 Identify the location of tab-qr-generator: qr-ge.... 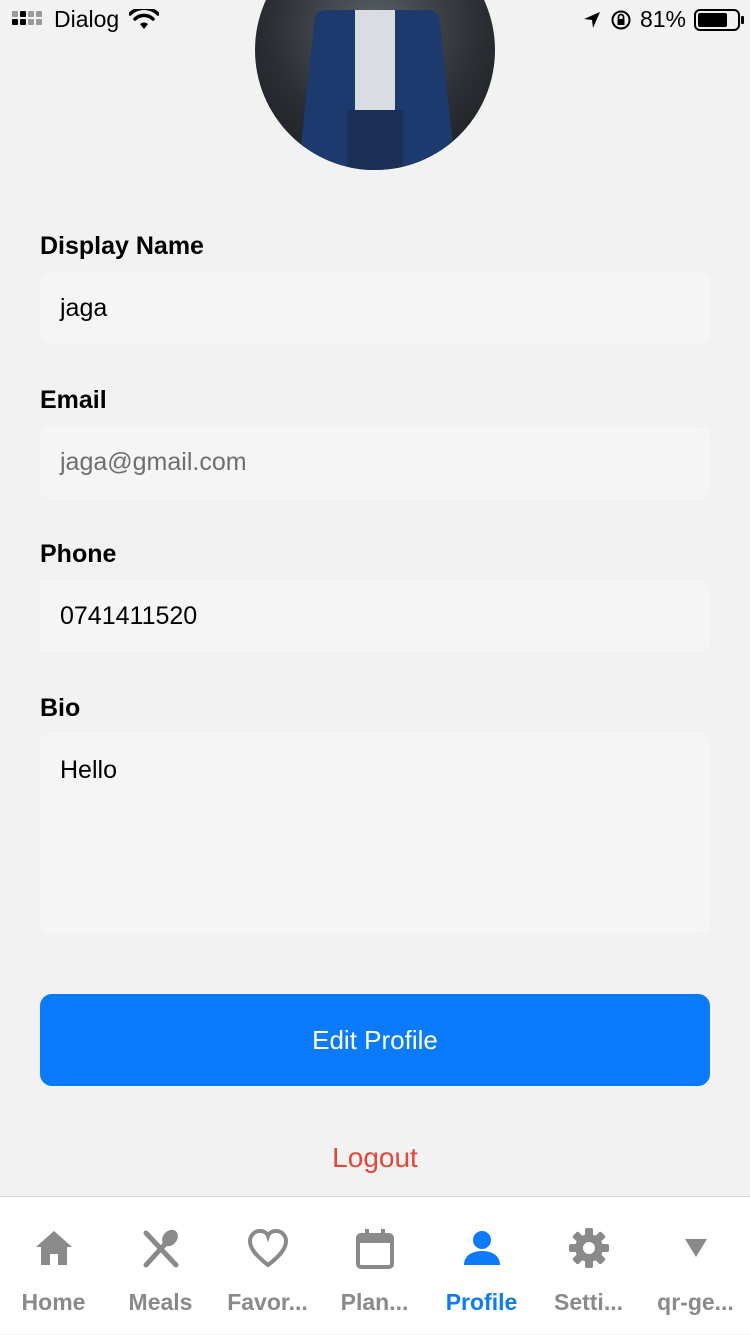
(695, 1266).